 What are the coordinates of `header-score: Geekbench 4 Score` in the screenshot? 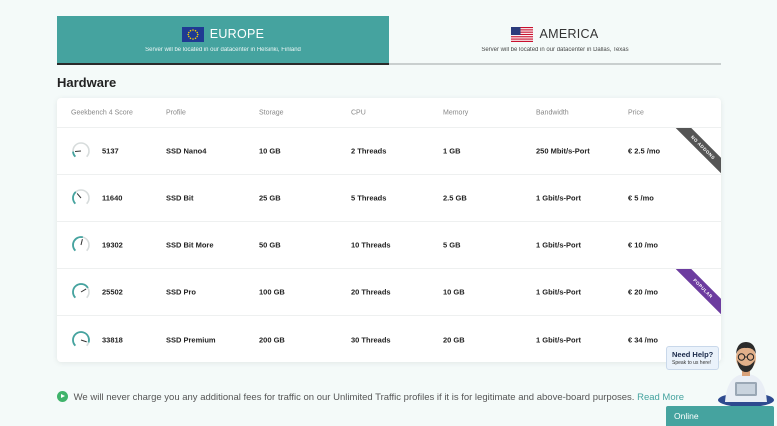 It's located at (102, 112).